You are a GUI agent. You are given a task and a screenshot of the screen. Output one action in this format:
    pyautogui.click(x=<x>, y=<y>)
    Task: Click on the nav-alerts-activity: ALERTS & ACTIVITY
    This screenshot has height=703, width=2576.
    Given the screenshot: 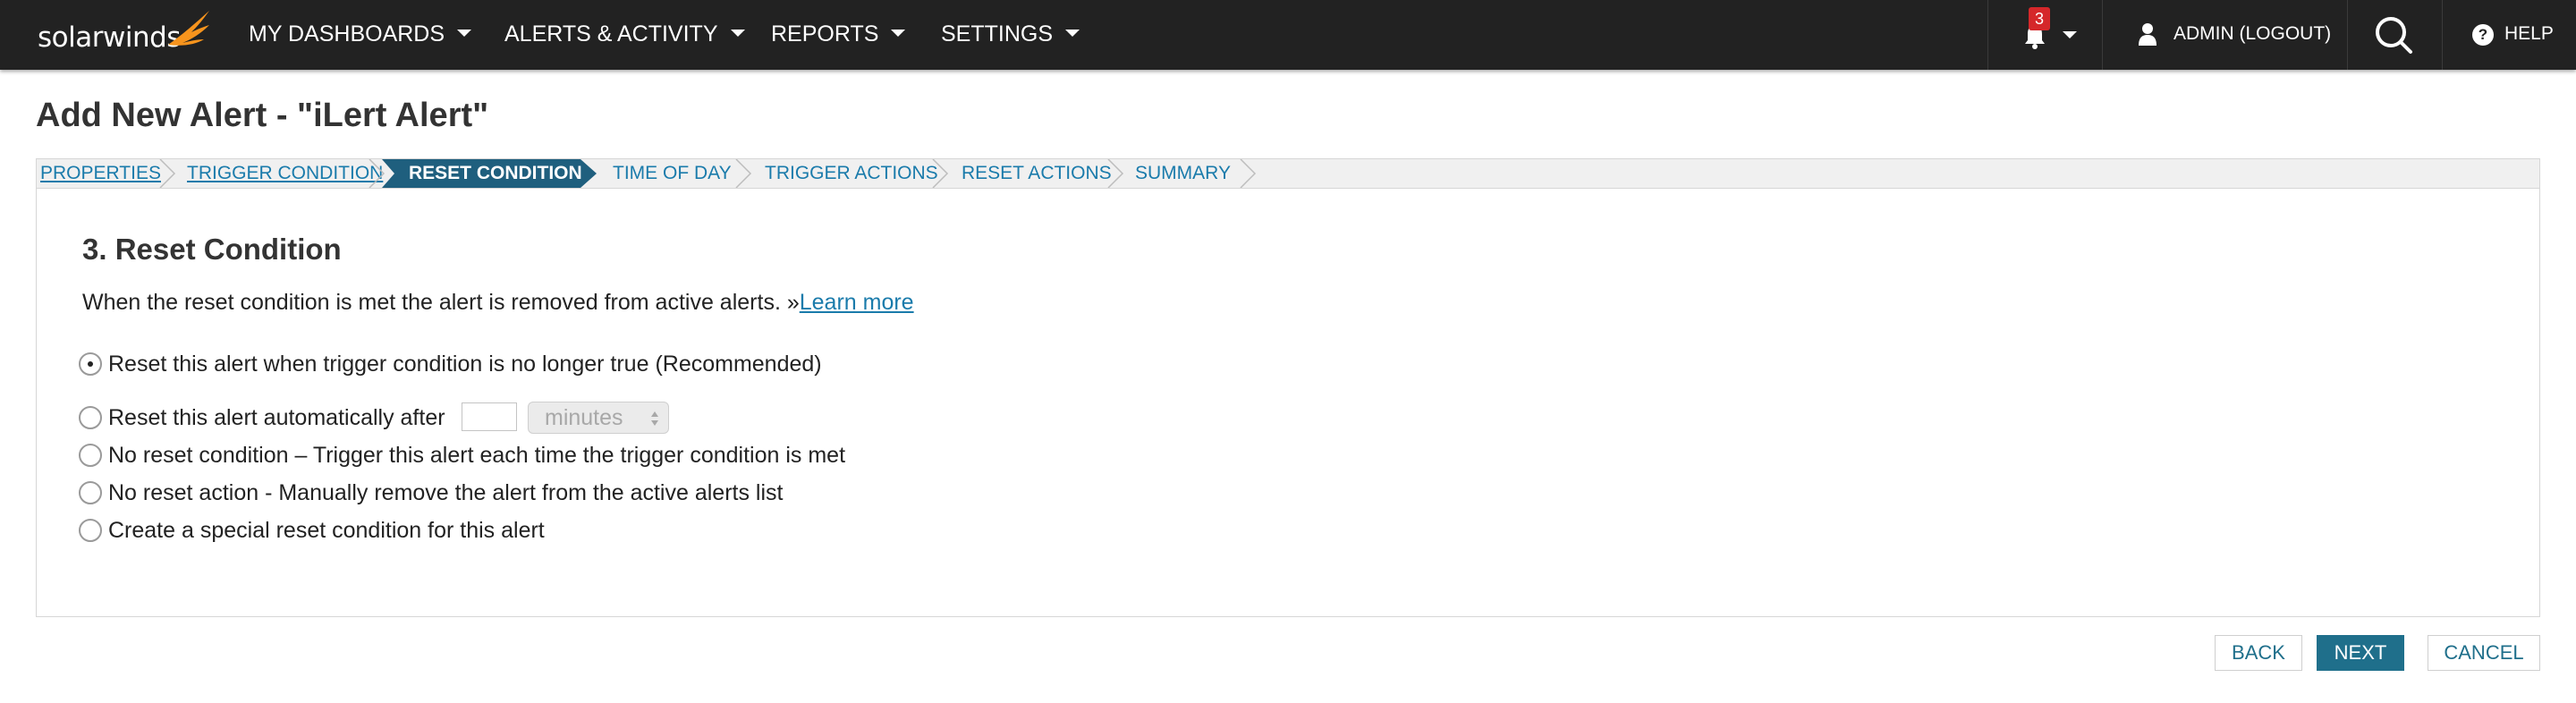 What is the action you would take?
    pyautogui.click(x=624, y=35)
    